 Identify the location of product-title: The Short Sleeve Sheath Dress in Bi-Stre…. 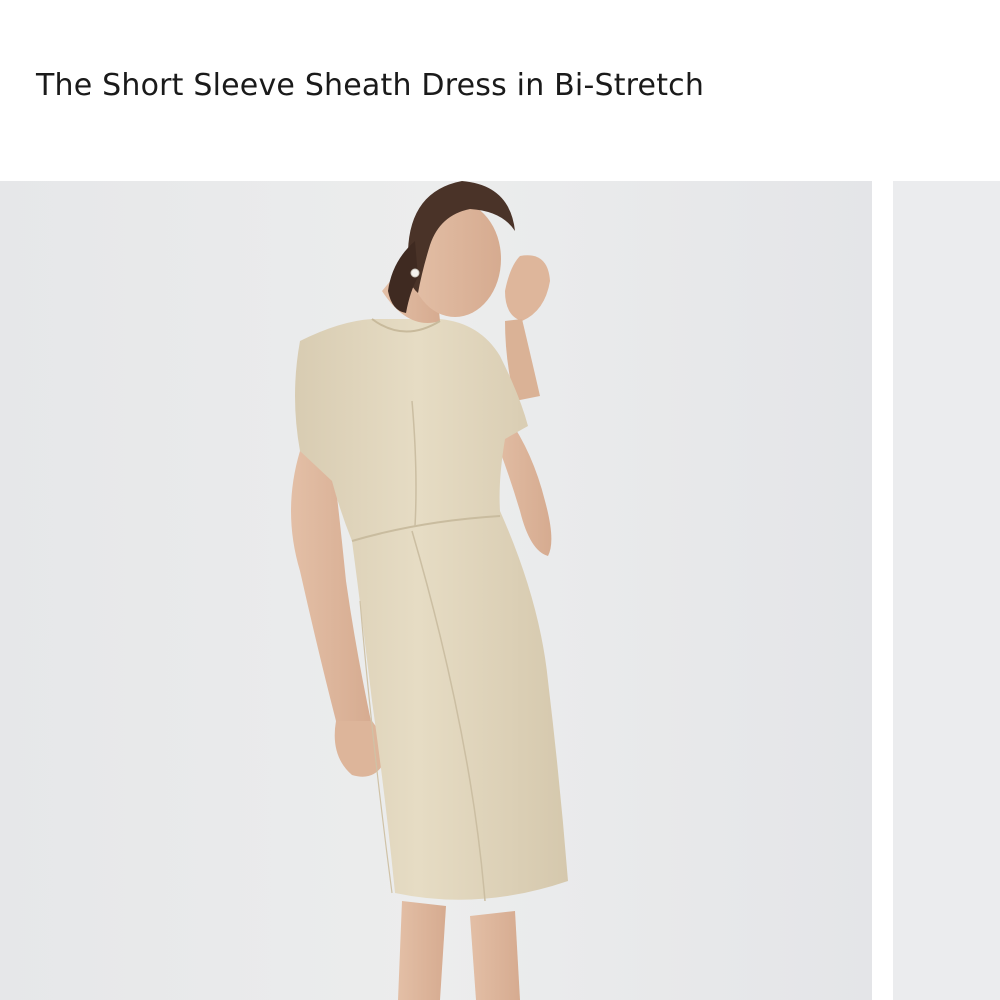
(370, 85).